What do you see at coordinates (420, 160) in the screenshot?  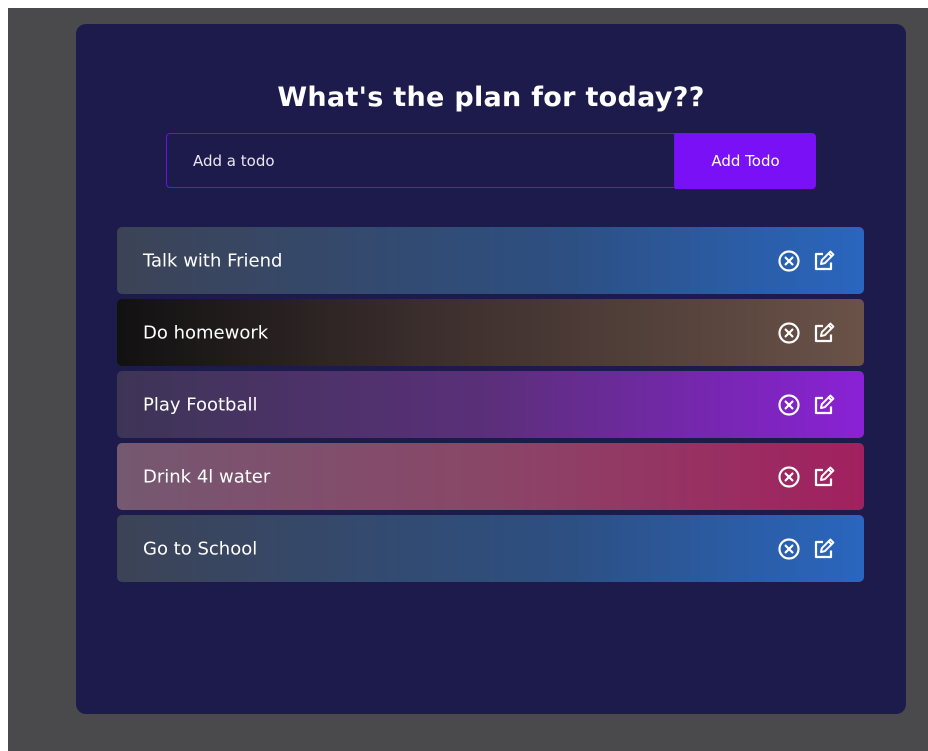 I see `todo-input` at bounding box center [420, 160].